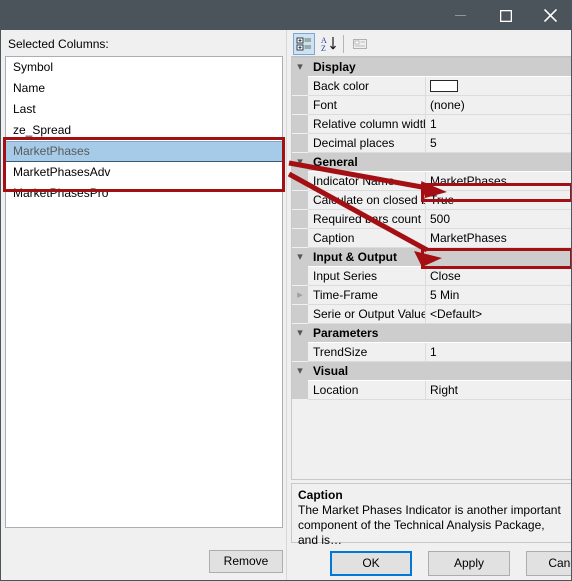 This screenshot has height=581, width=572. I want to click on property-value: Close, so click(498, 276).